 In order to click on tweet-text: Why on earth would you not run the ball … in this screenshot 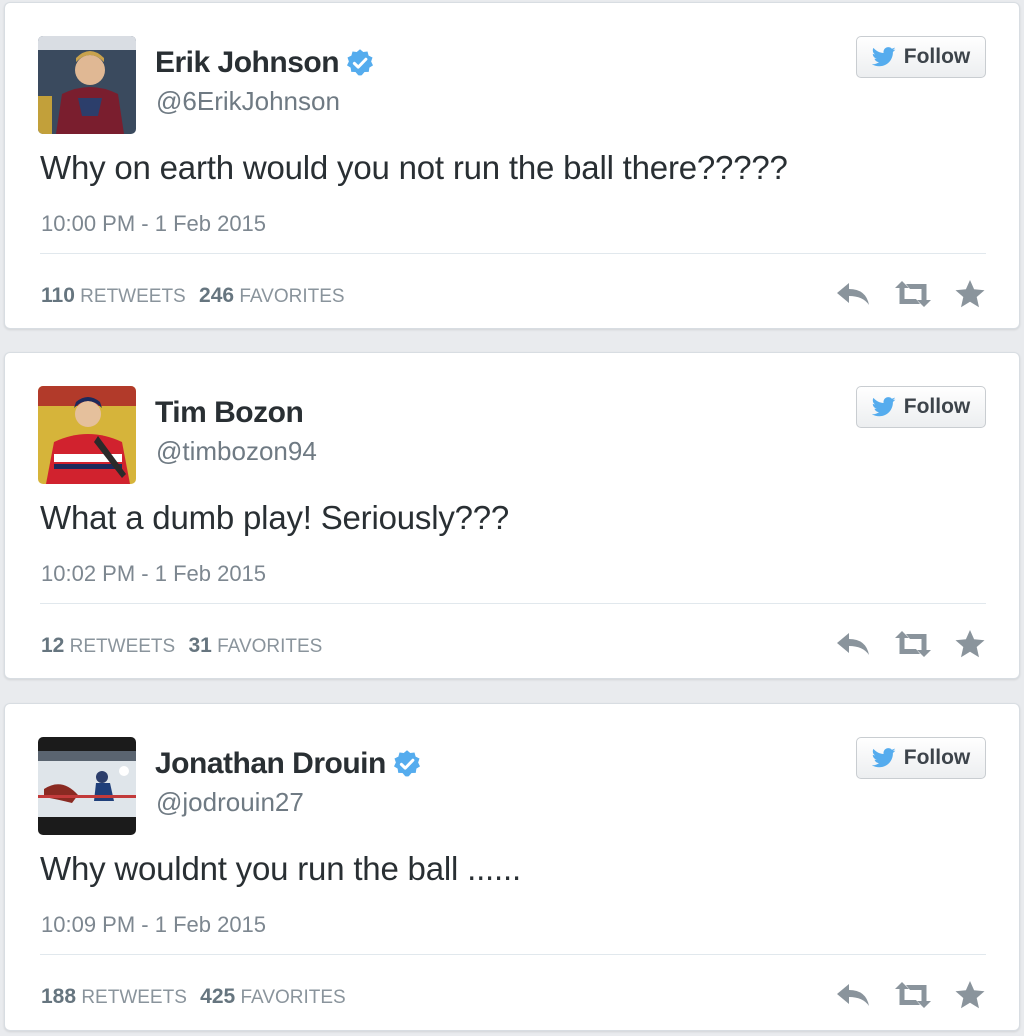, I will do `click(414, 167)`.